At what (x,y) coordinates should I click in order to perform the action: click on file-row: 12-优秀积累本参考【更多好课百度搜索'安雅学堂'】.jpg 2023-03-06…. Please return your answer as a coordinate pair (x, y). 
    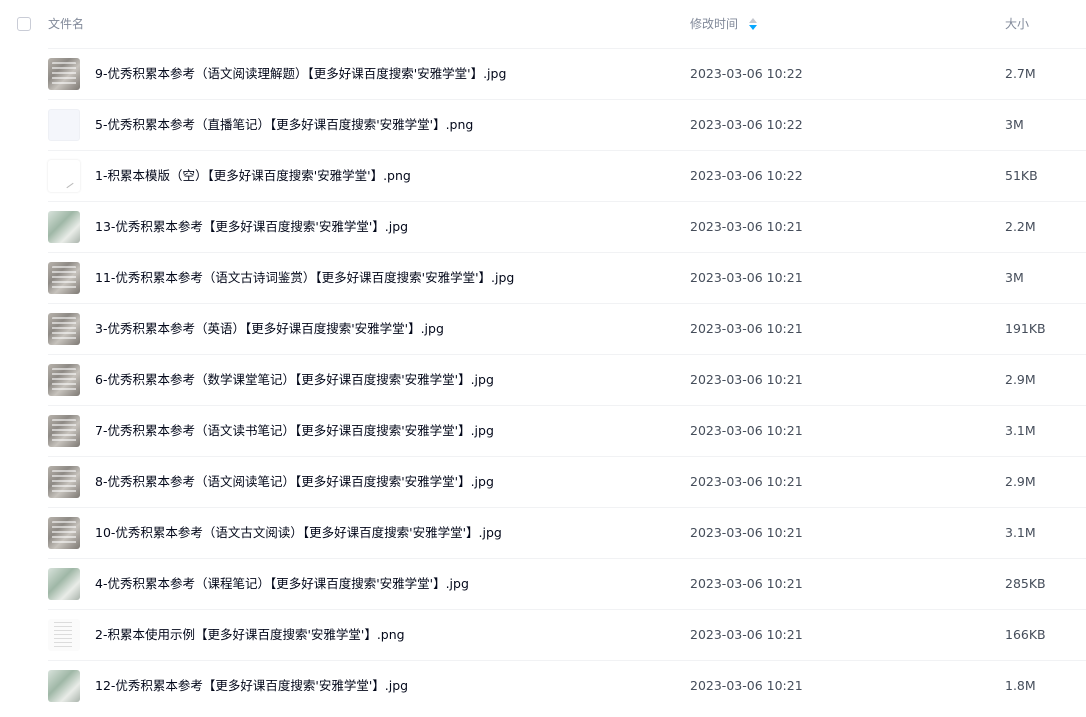
    Looking at the image, I should click on (543, 685).